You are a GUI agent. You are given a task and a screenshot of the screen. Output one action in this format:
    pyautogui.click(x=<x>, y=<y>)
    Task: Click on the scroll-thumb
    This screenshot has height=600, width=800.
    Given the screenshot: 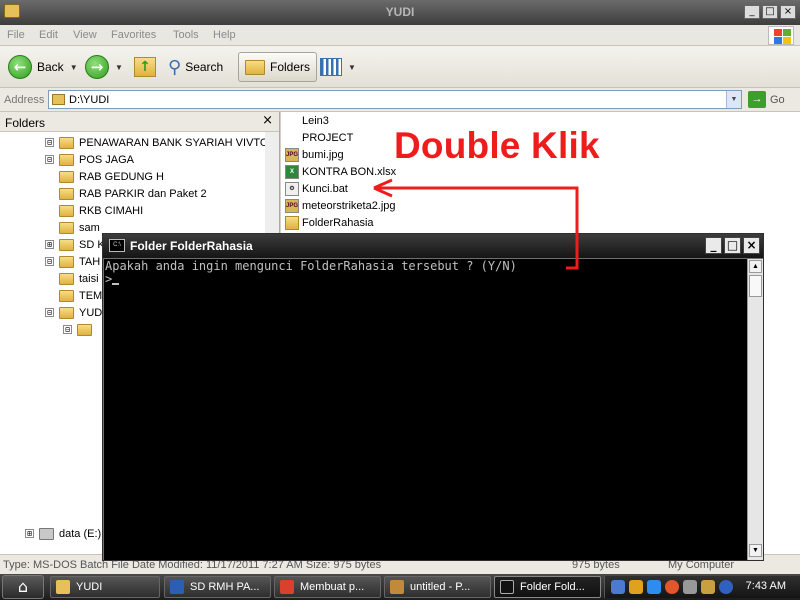 What is the action you would take?
    pyautogui.click(x=755, y=286)
    